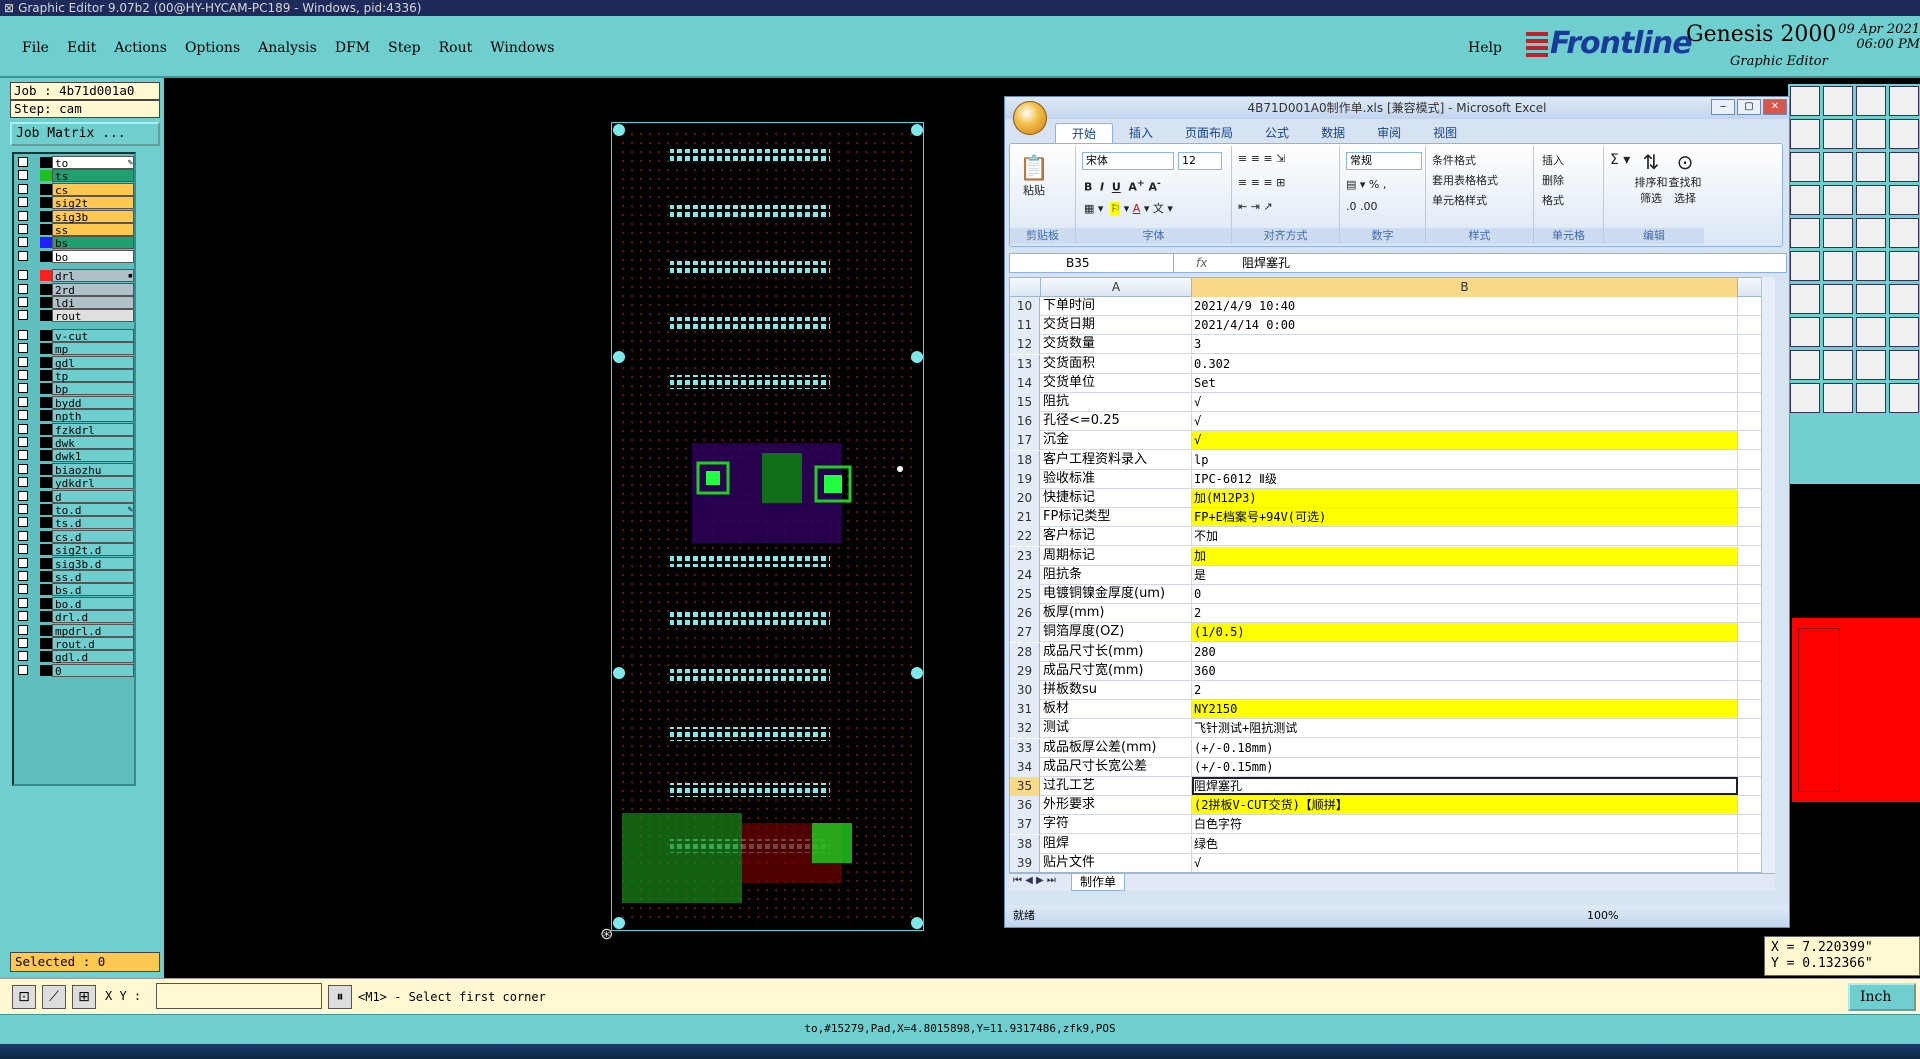  What do you see at coordinates (1465, 555) in the screenshot?
I see `cell-b: 加` at bounding box center [1465, 555].